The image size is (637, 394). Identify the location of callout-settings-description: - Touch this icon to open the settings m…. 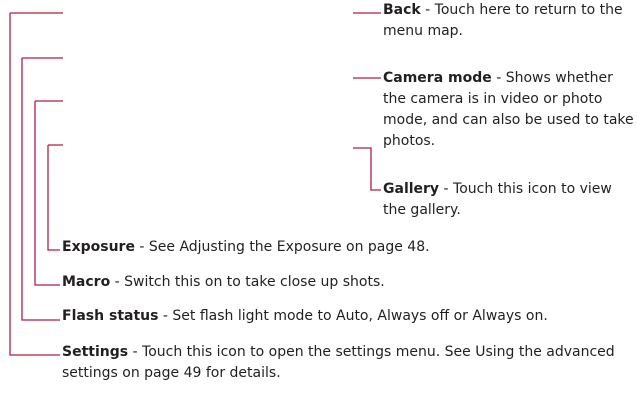
(338, 362).